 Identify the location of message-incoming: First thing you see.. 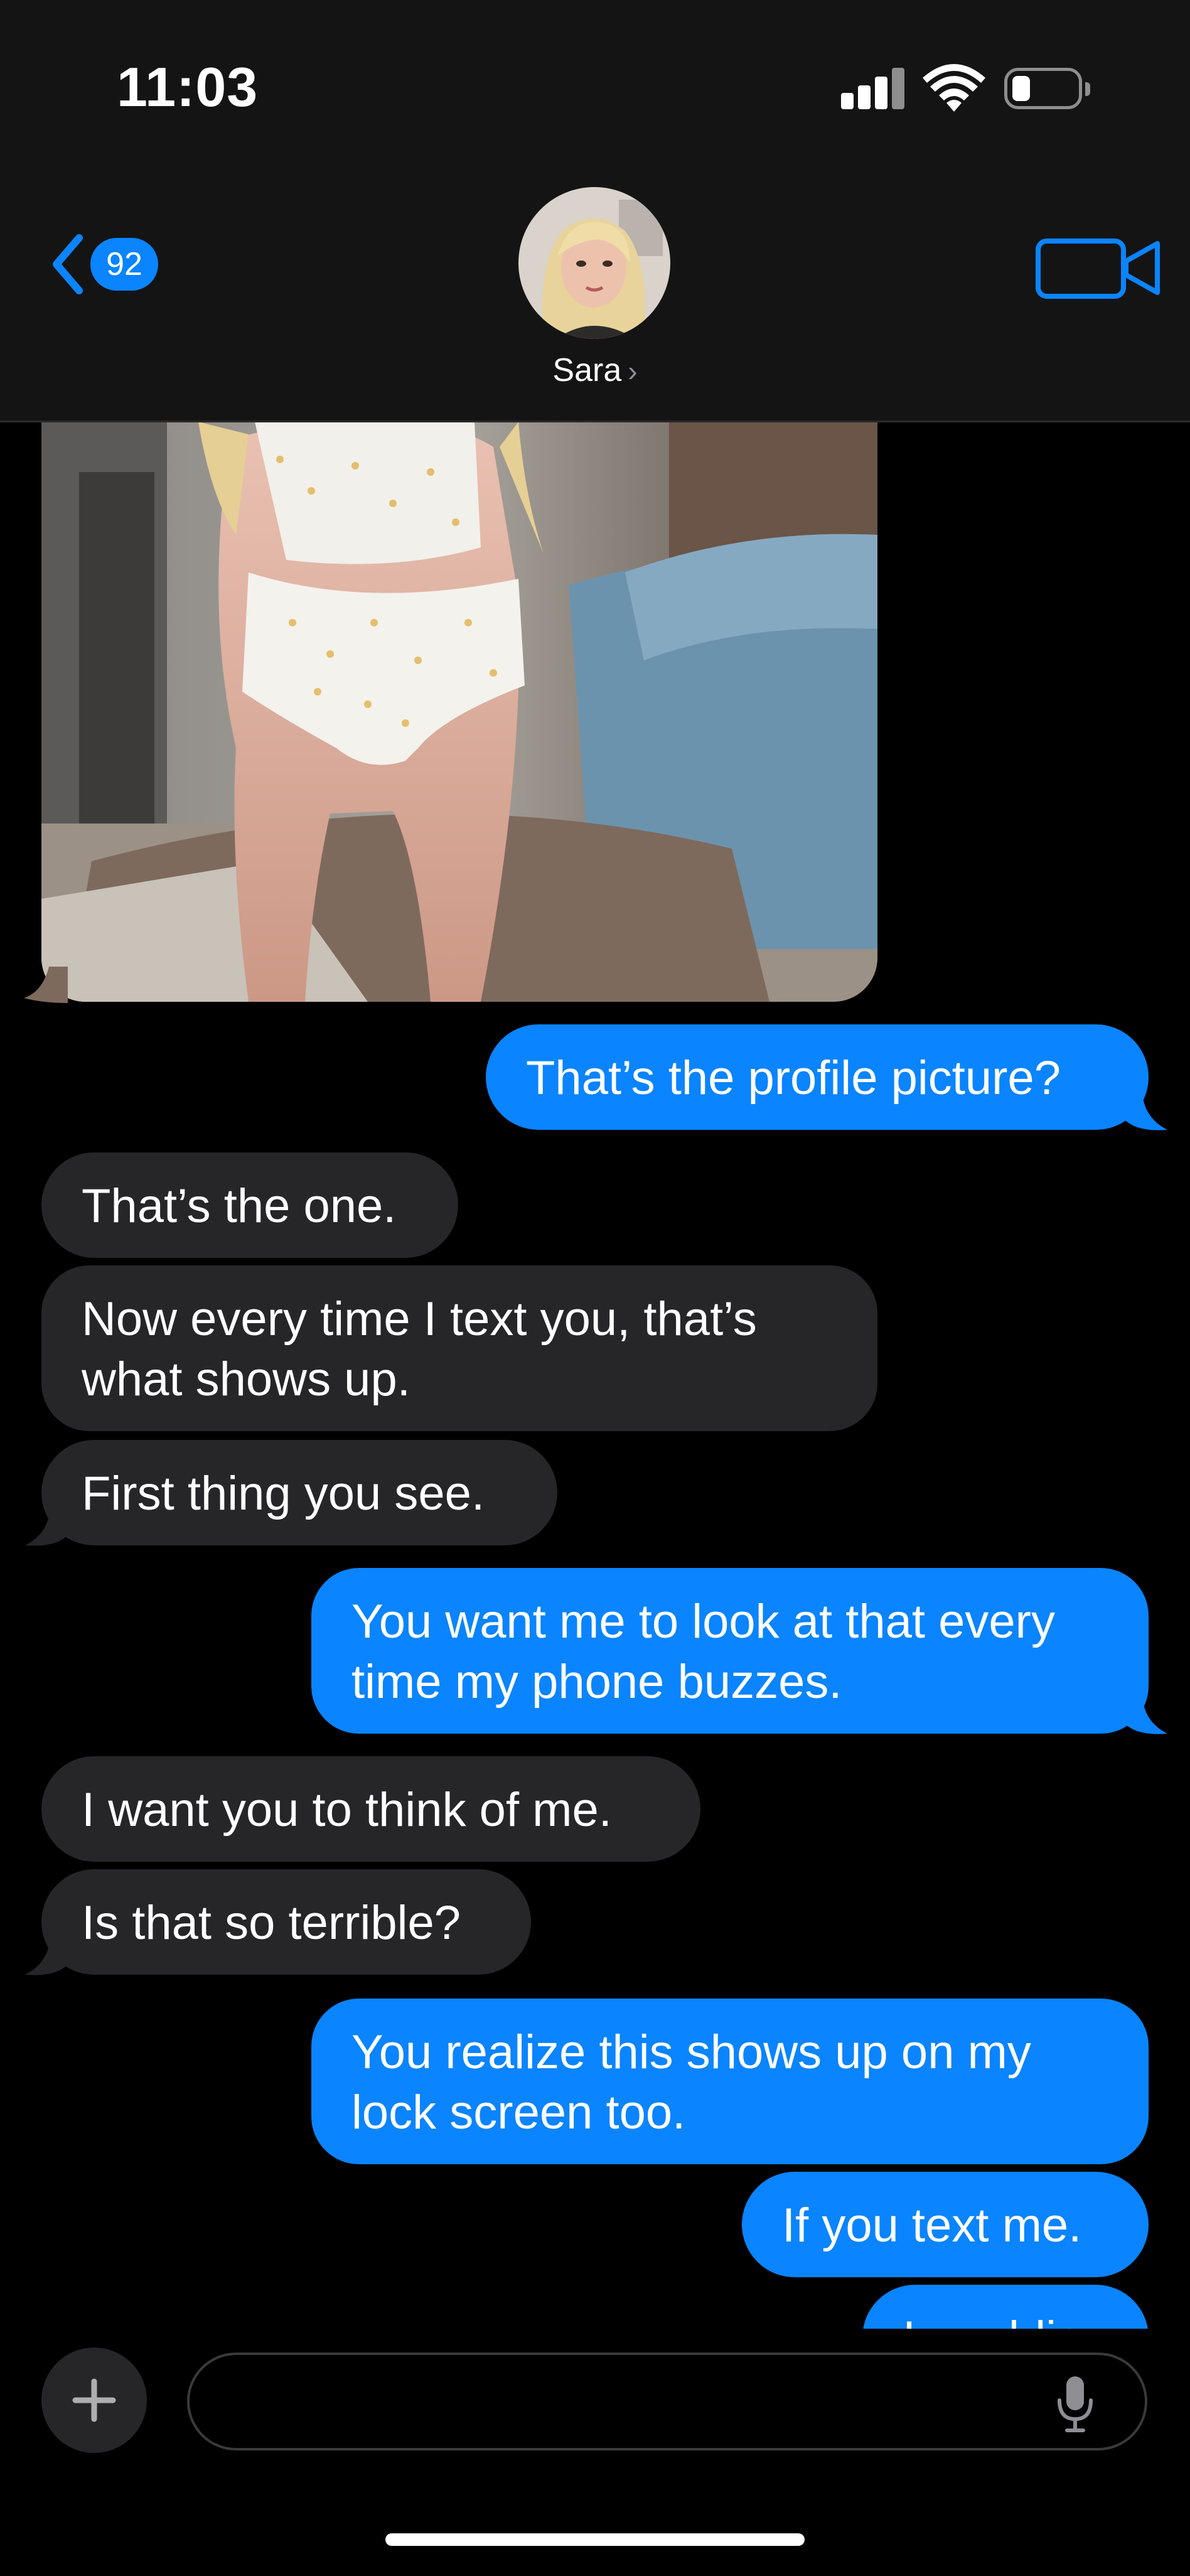
(299, 1492).